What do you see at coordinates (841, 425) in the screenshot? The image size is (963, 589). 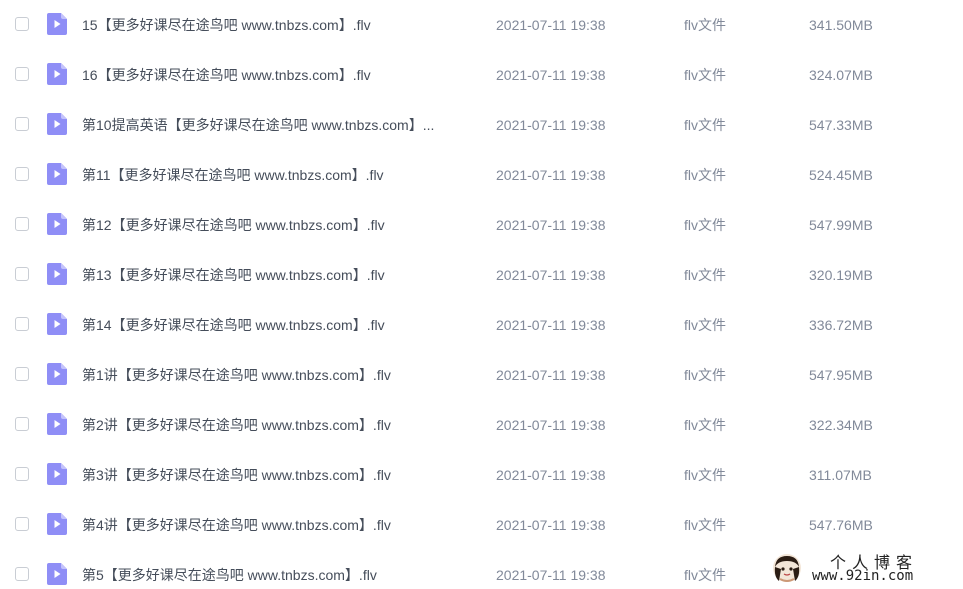 I see `file-size: 322.34MB` at bounding box center [841, 425].